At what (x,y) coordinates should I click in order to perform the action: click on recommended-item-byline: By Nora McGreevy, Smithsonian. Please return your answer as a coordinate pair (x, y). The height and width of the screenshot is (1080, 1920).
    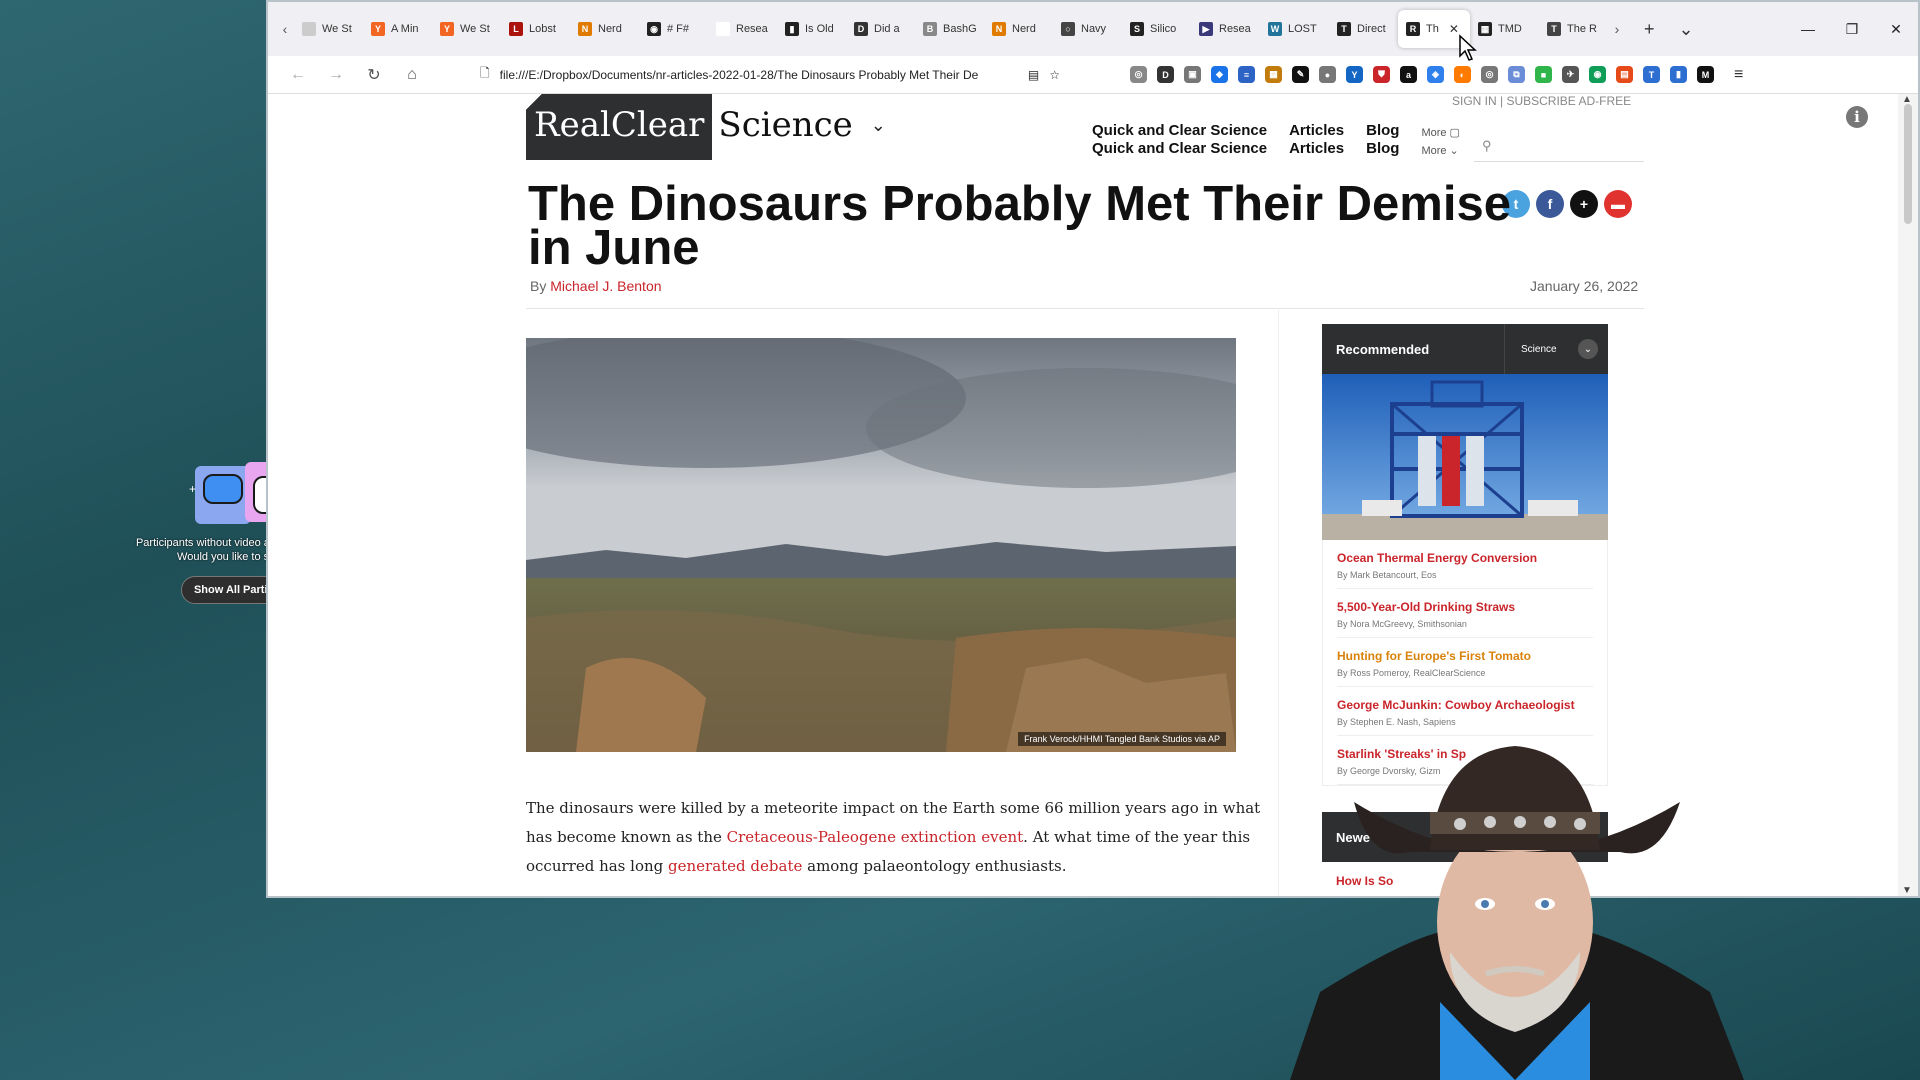
    Looking at the image, I should click on (1402, 624).